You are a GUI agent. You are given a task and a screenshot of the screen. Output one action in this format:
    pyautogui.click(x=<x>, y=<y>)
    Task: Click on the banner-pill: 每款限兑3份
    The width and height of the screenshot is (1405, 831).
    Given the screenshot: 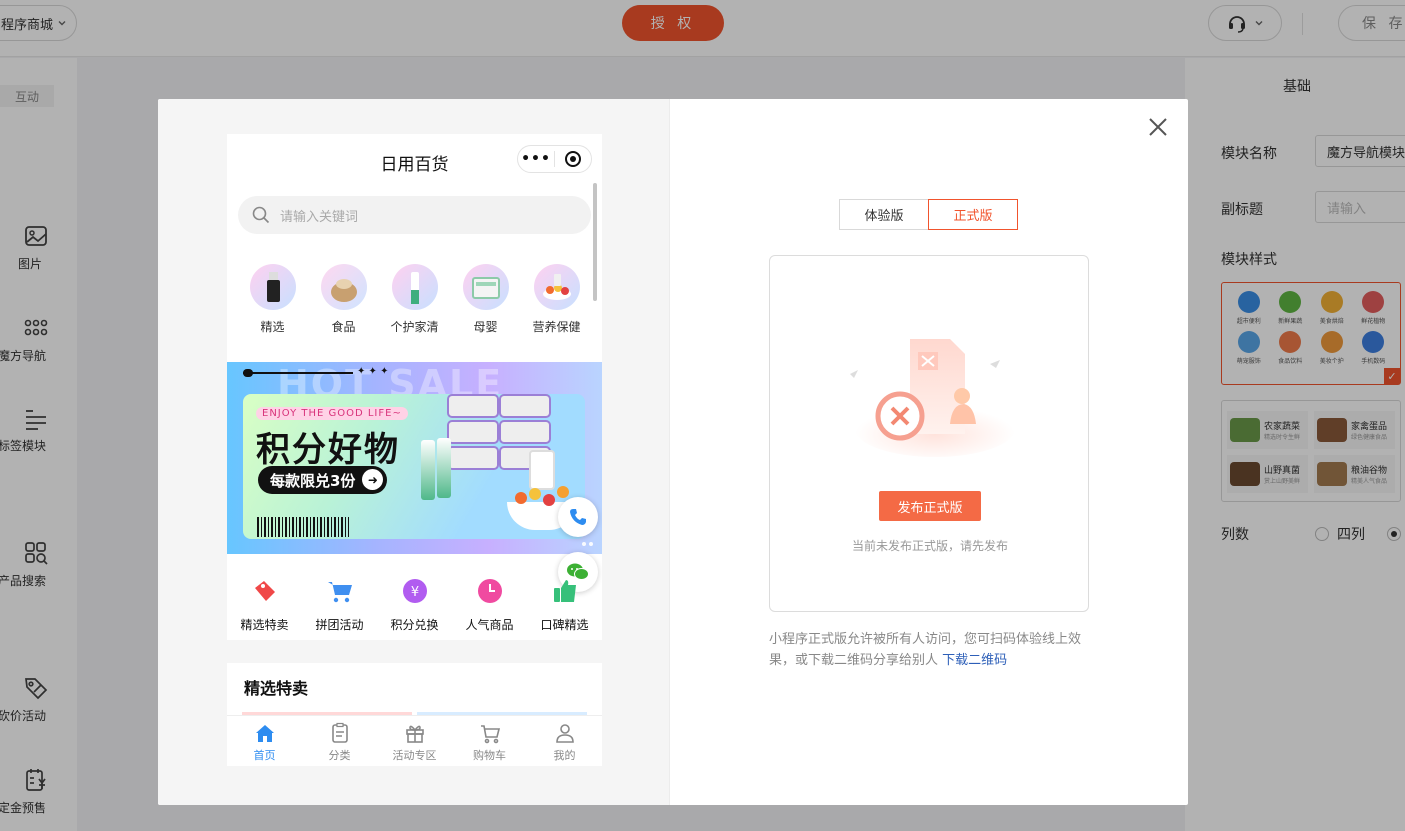 What is the action you would take?
    pyautogui.click(x=323, y=480)
    